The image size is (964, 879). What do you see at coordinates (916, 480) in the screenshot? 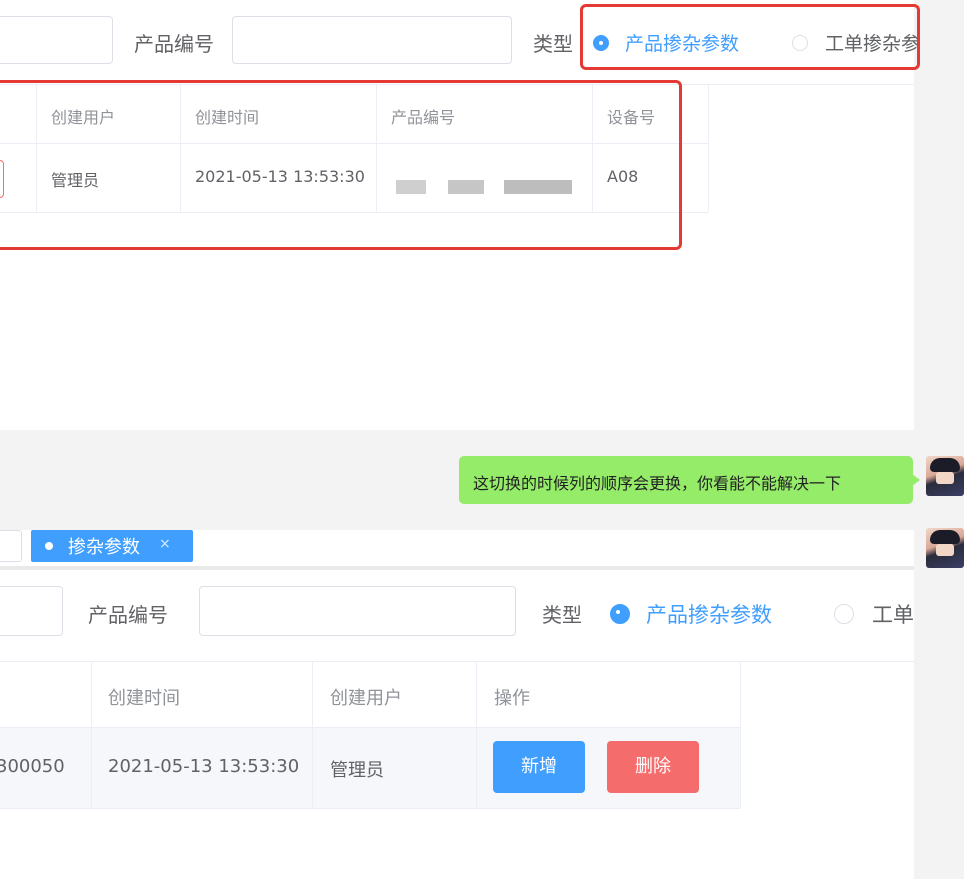
I see `chat-bubble-tail` at bounding box center [916, 480].